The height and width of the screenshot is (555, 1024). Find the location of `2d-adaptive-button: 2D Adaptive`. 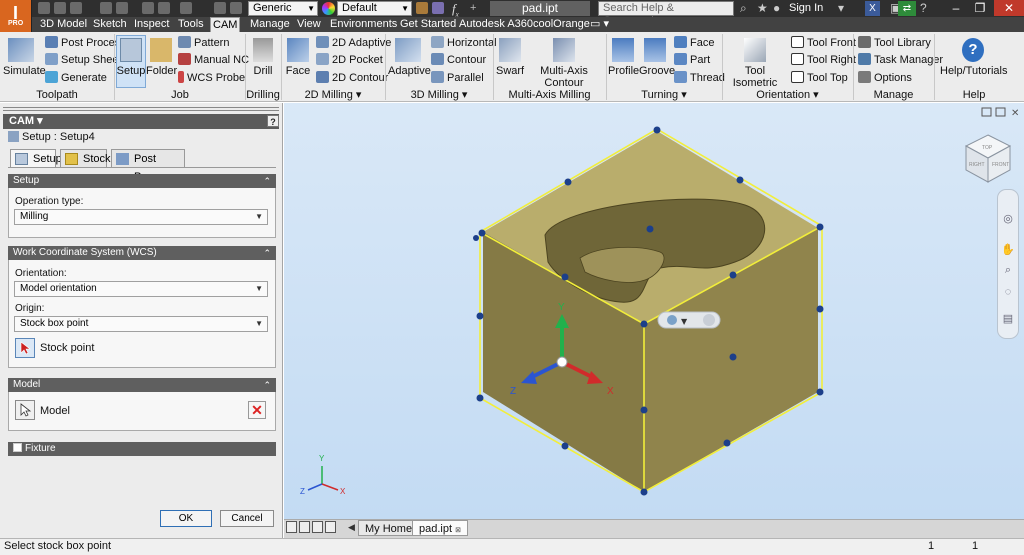

2d-adaptive-button: 2D Adaptive is located at coordinates (353, 43).